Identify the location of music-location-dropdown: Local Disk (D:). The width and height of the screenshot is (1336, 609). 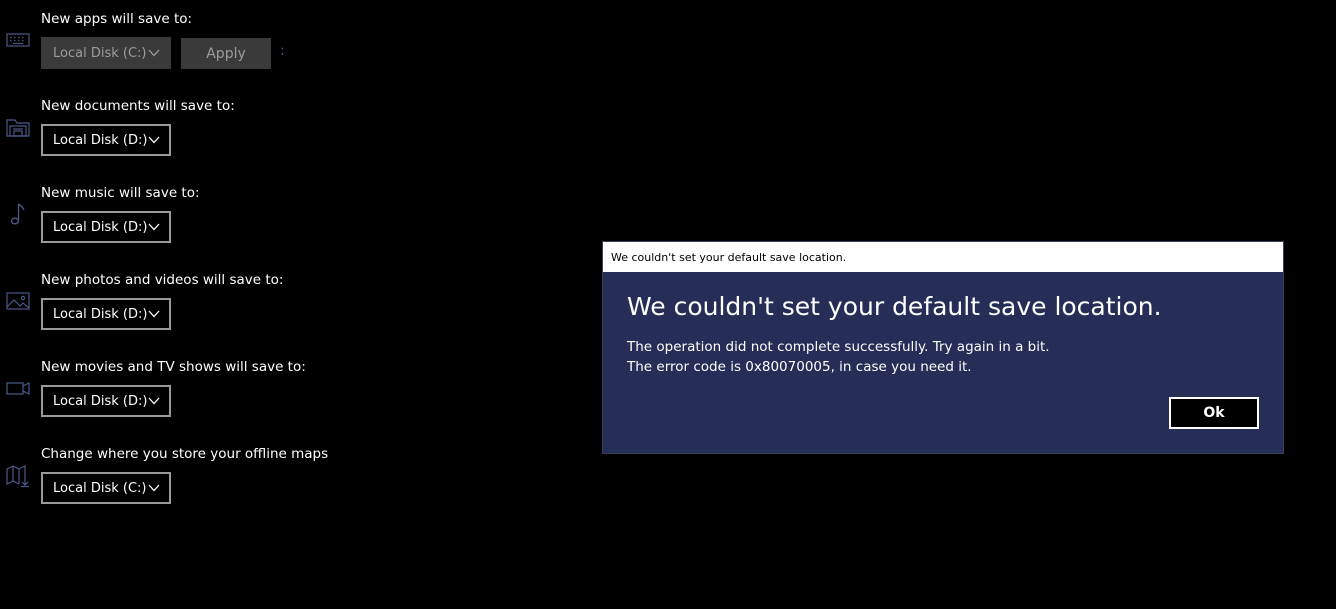
(106, 227).